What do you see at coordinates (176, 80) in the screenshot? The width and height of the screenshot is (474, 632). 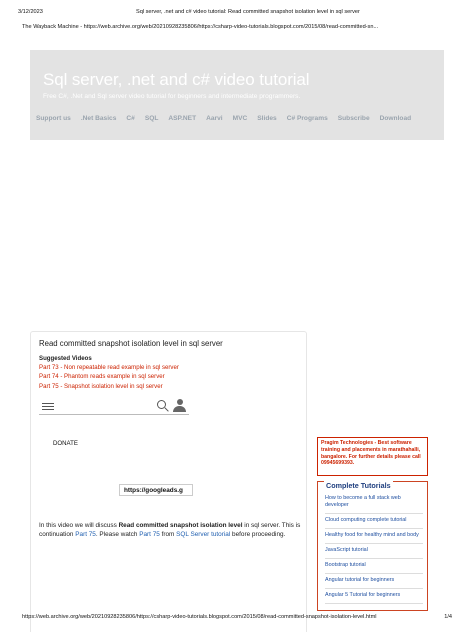 I see `site-title: Sql server, .net and c# video tutorial` at bounding box center [176, 80].